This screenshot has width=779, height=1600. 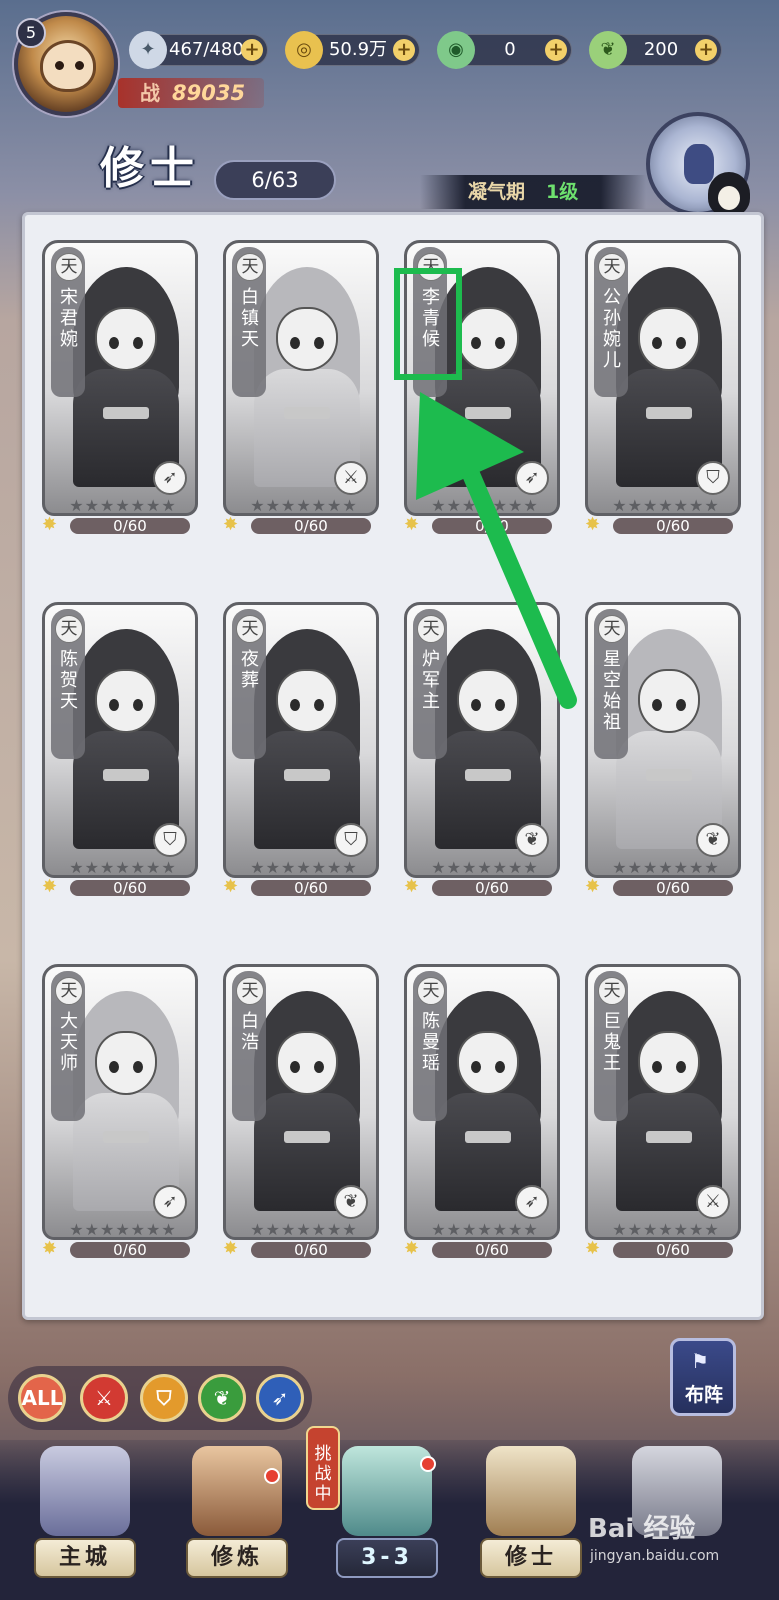 What do you see at coordinates (222, 1398) in the screenshot?
I see `filter-leaf-button: ❦` at bounding box center [222, 1398].